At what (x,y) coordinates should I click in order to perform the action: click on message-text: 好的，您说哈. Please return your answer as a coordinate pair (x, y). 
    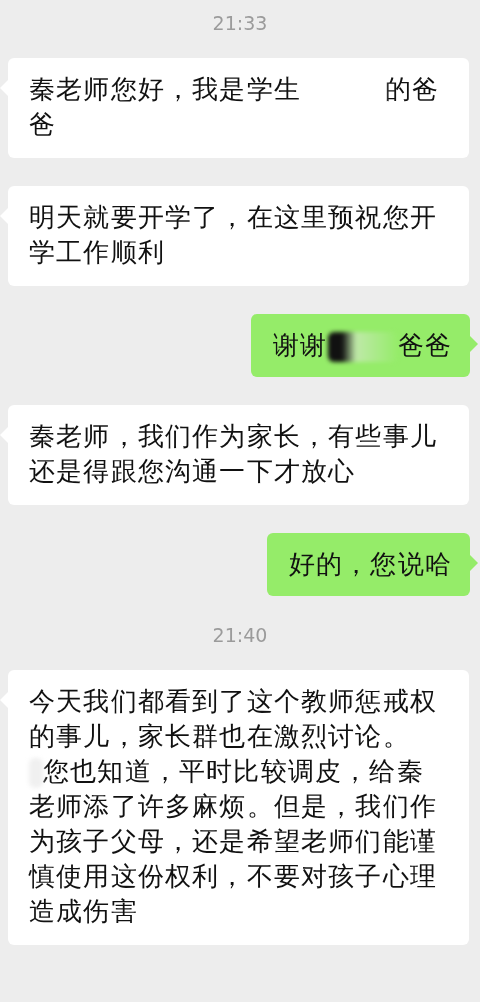
    Looking at the image, I should click on (370, 564).